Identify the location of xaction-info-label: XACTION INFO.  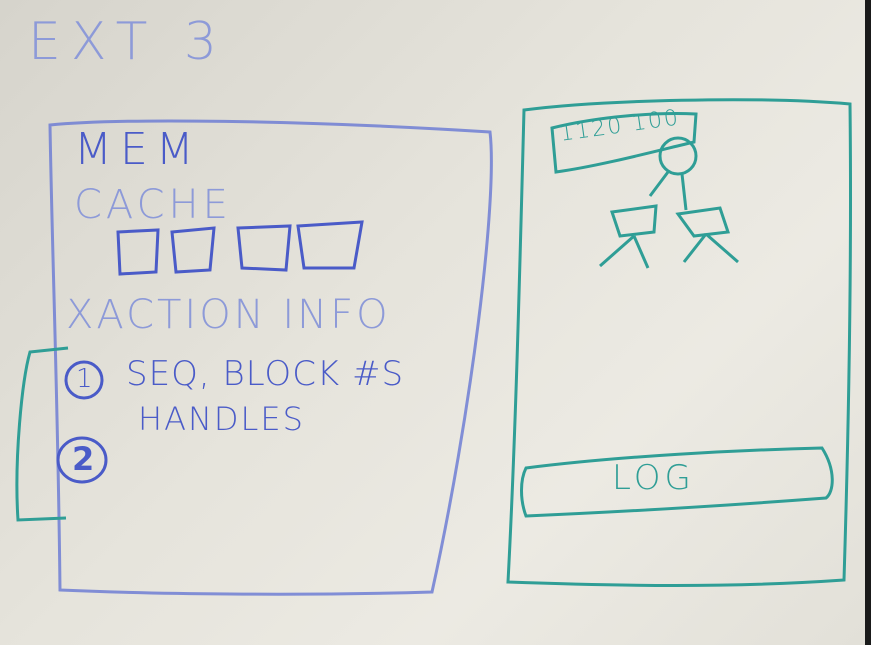
(228, 315).